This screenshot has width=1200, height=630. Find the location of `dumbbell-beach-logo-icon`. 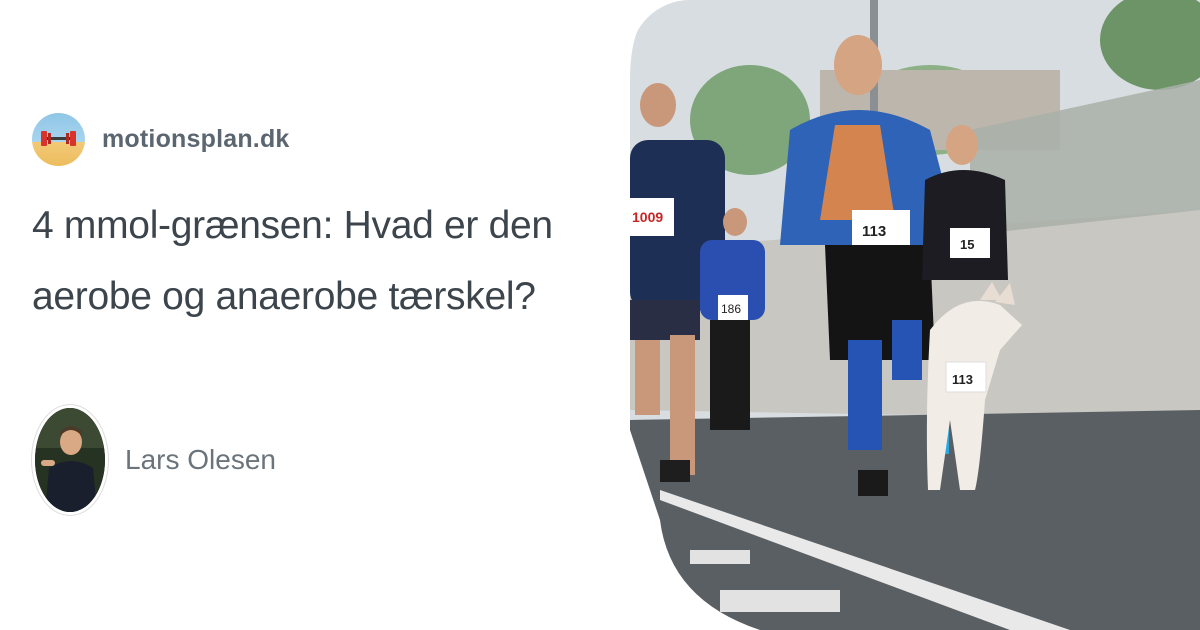

dumbbell-beach-logo-icon is located at coordinates (58, 139).